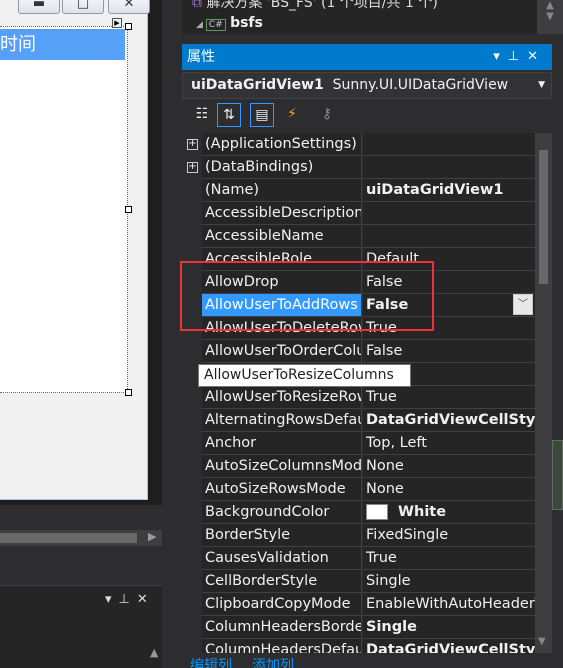  What do you see at coordinates (282, 236) in the screenshot?
I see `property-name: AccessibleName` at bounding box center [282, 236].